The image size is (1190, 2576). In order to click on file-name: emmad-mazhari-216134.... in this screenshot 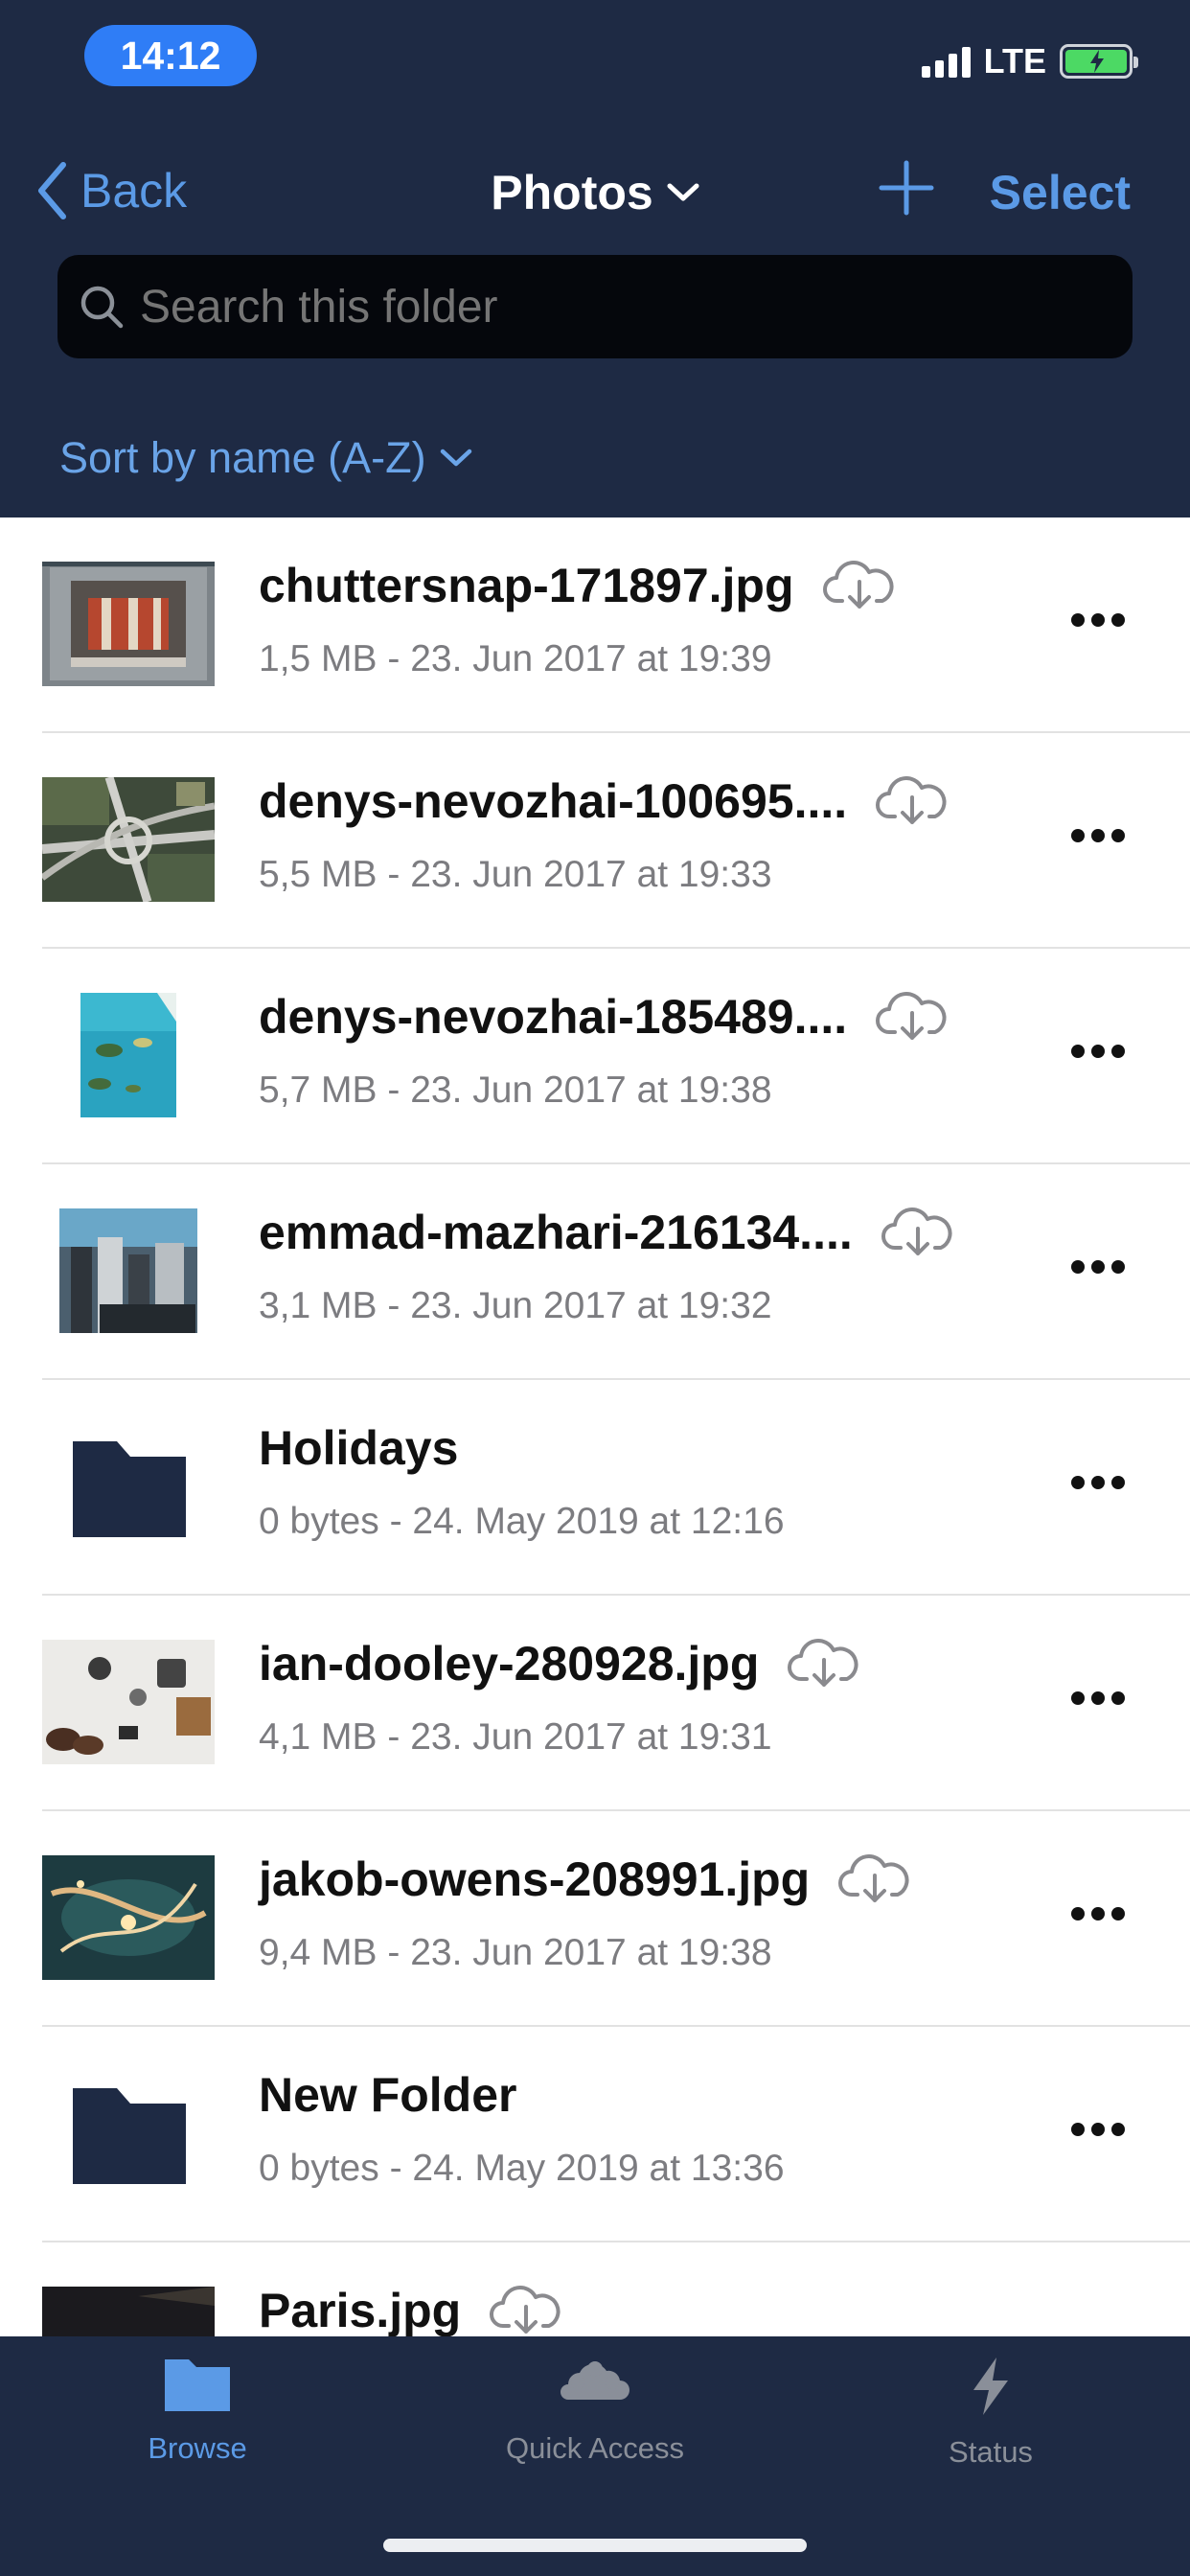, I will do `click(556, 1232)`.